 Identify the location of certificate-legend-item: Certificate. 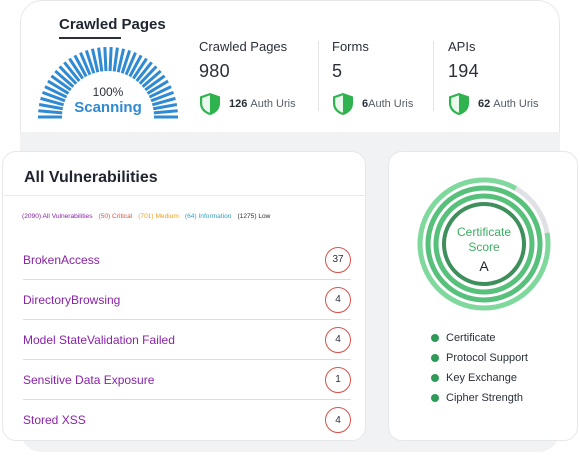
(479, 338).